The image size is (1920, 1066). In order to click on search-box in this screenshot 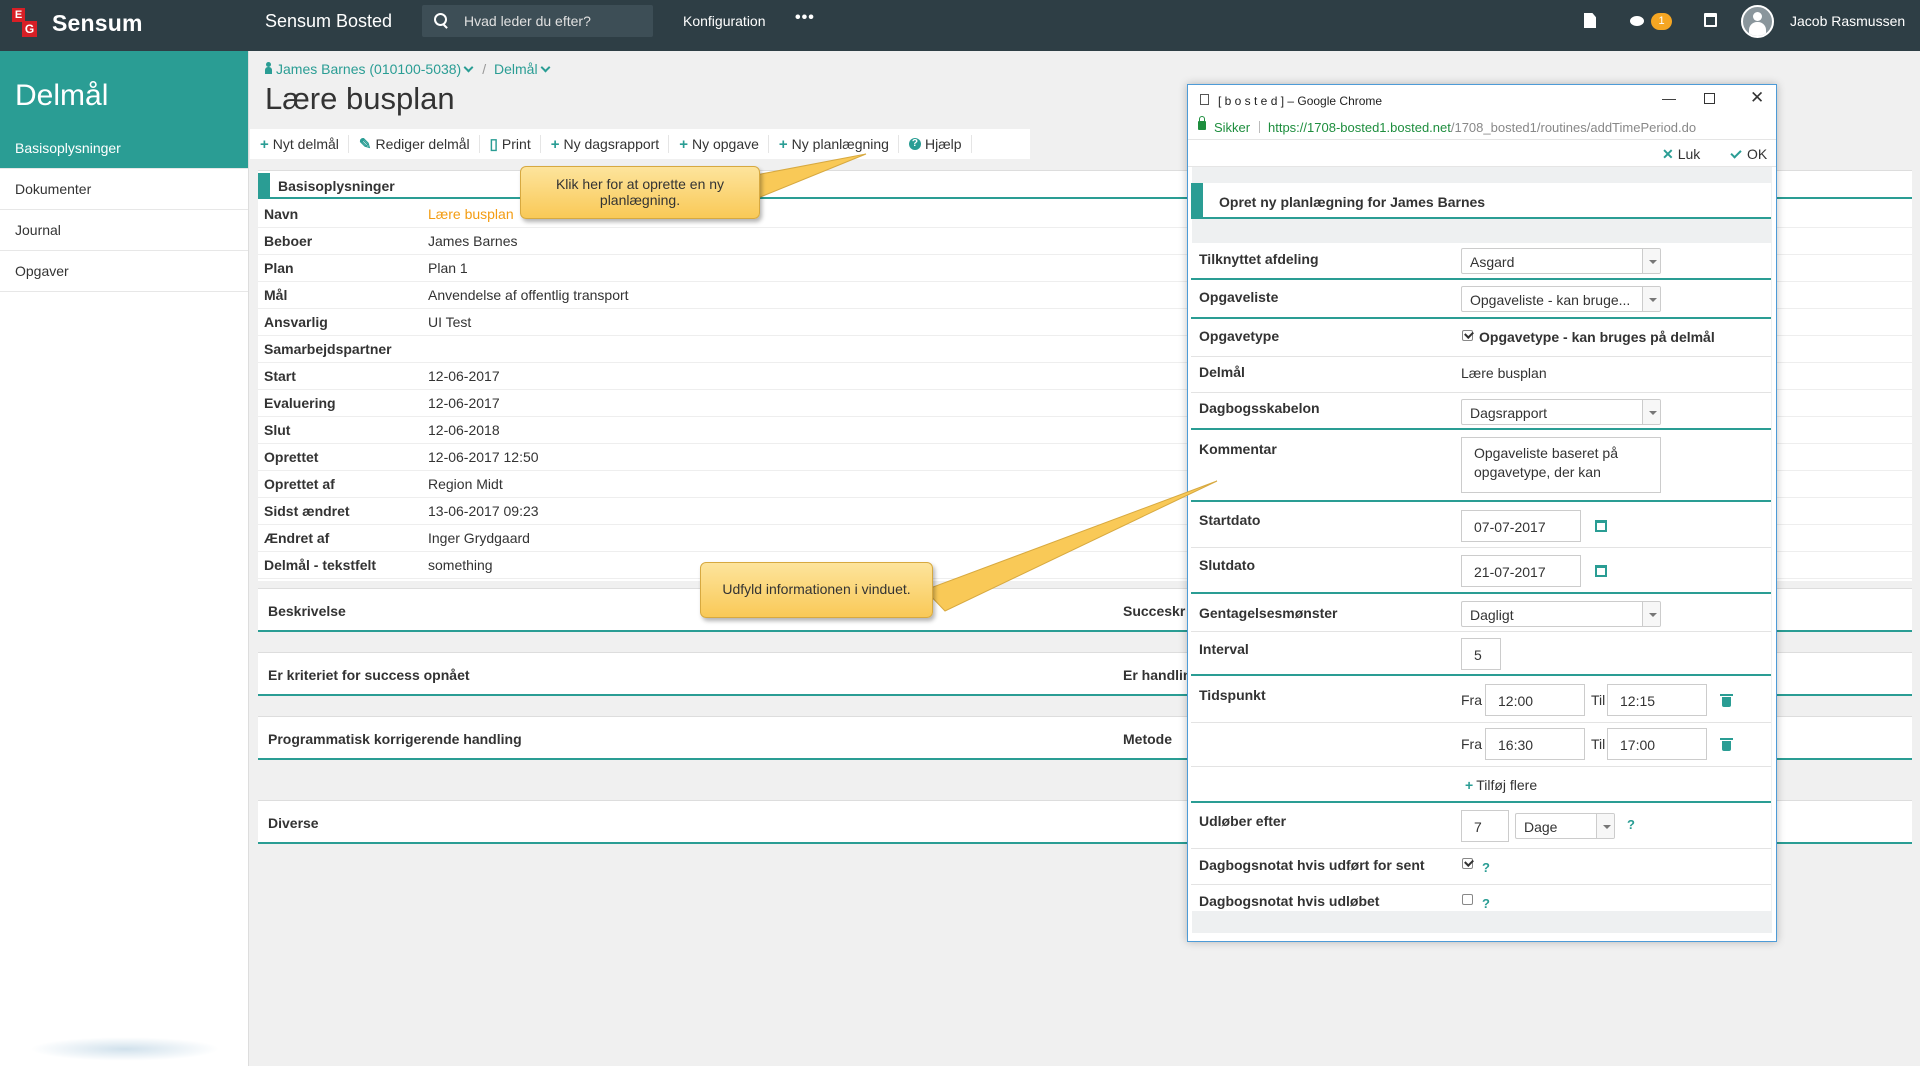, I will do `click(537, 21)`.